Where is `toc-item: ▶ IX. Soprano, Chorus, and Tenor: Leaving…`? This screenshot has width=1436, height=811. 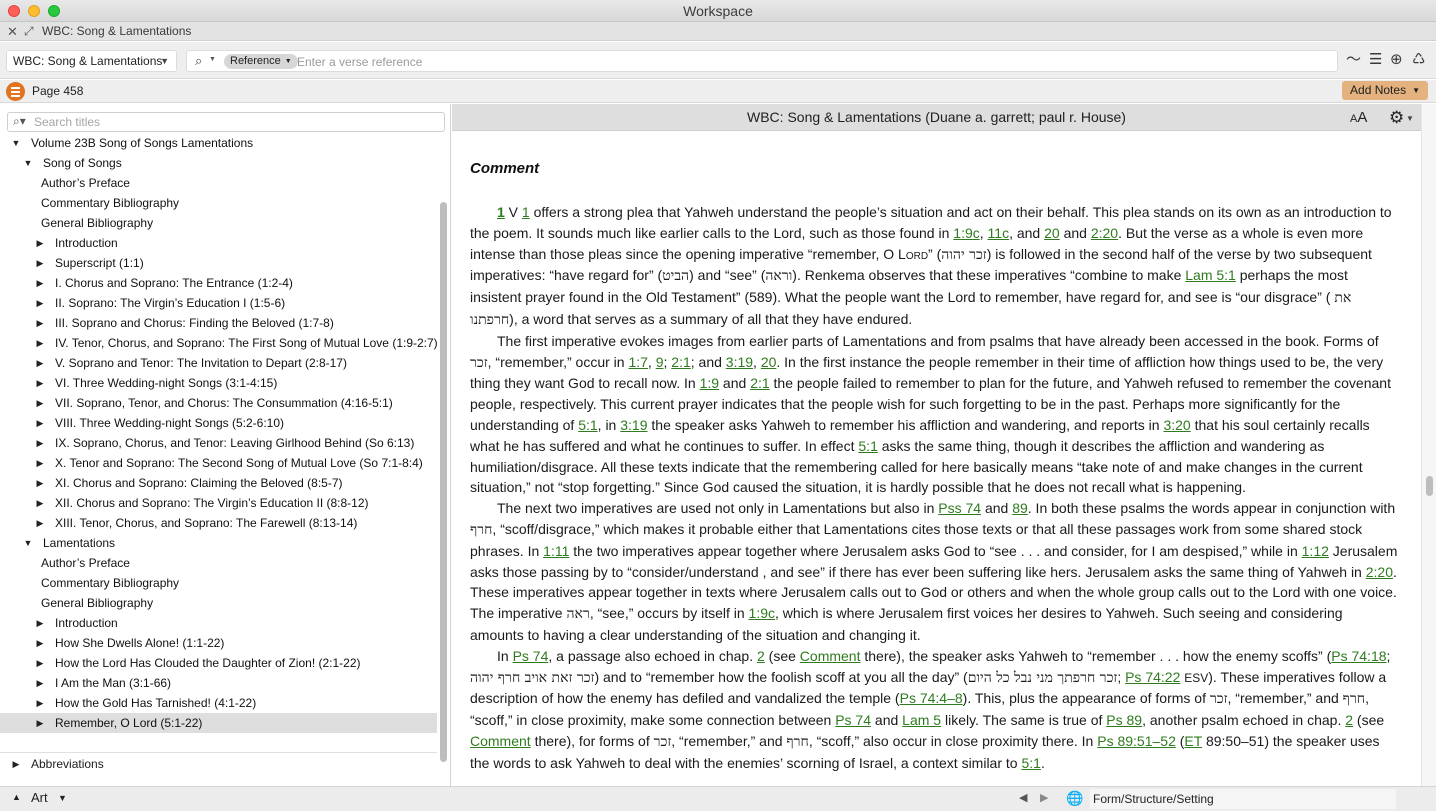 toc-item: ▶ IX. Soprano, Chorus, and Tenor: Leaving… is located at coordinates (218, 443).